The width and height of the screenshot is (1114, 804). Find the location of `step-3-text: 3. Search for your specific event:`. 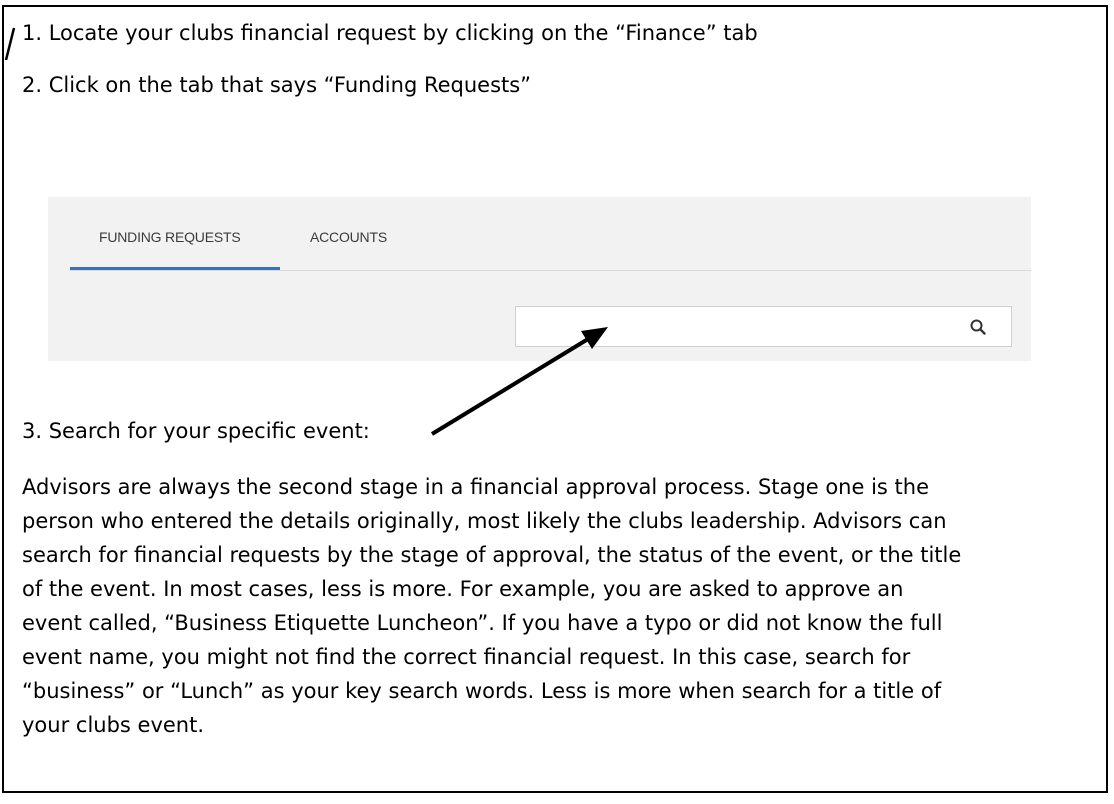

step-3-text: 3. Search for your specific event: is located at coordinates (196, 431).